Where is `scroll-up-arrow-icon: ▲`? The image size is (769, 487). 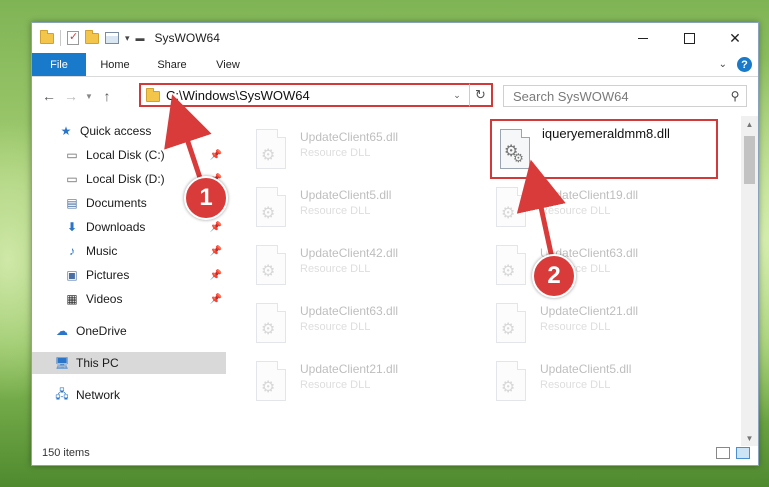
scroll-up-arrow-icon: ▲ is located at coordinates (749, 124).